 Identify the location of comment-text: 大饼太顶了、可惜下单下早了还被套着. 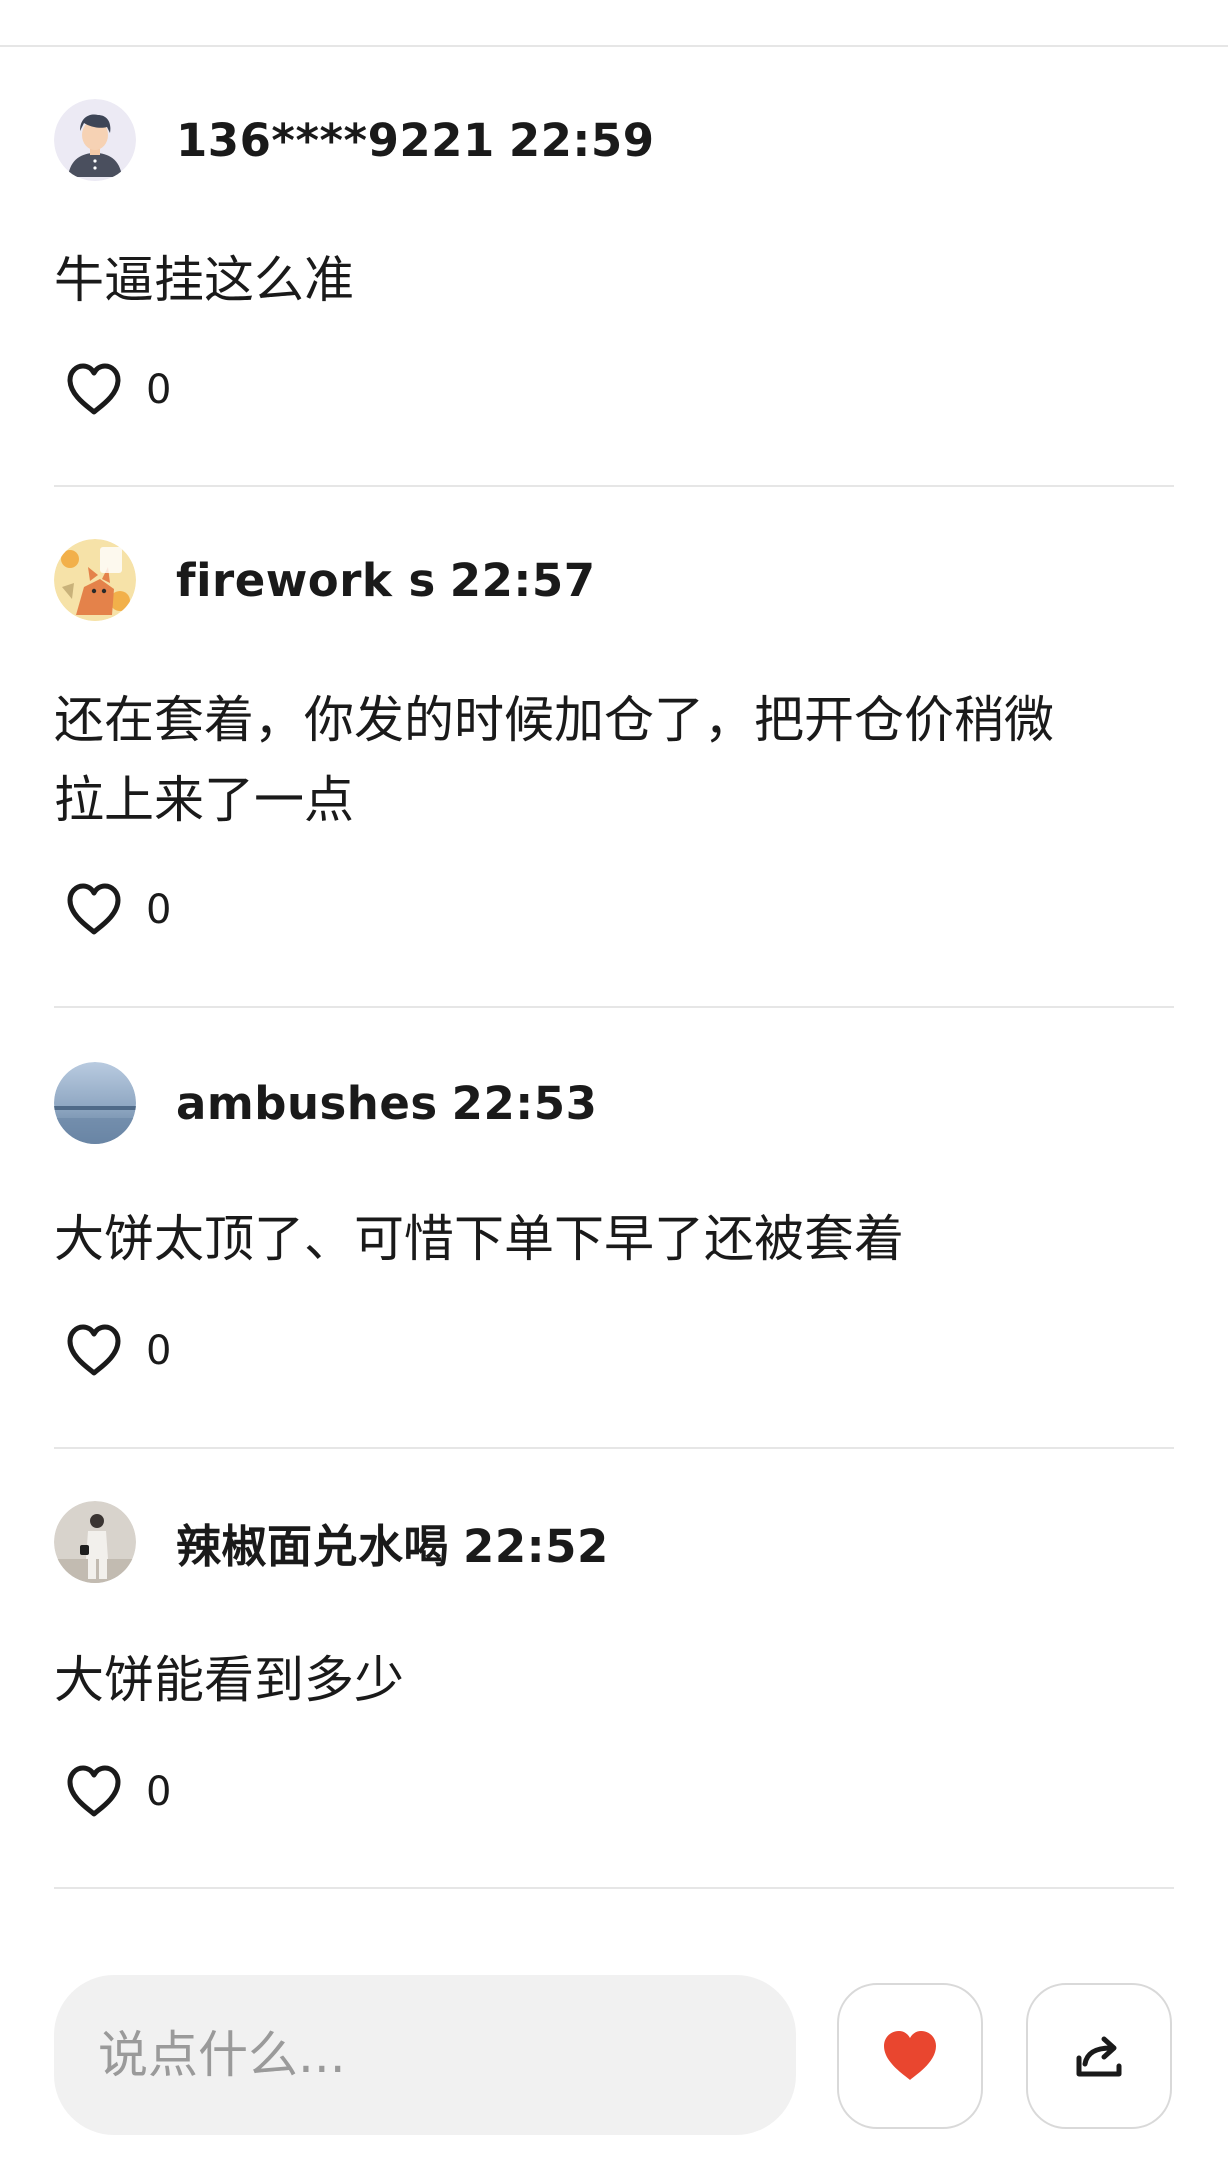
(614, 1239).